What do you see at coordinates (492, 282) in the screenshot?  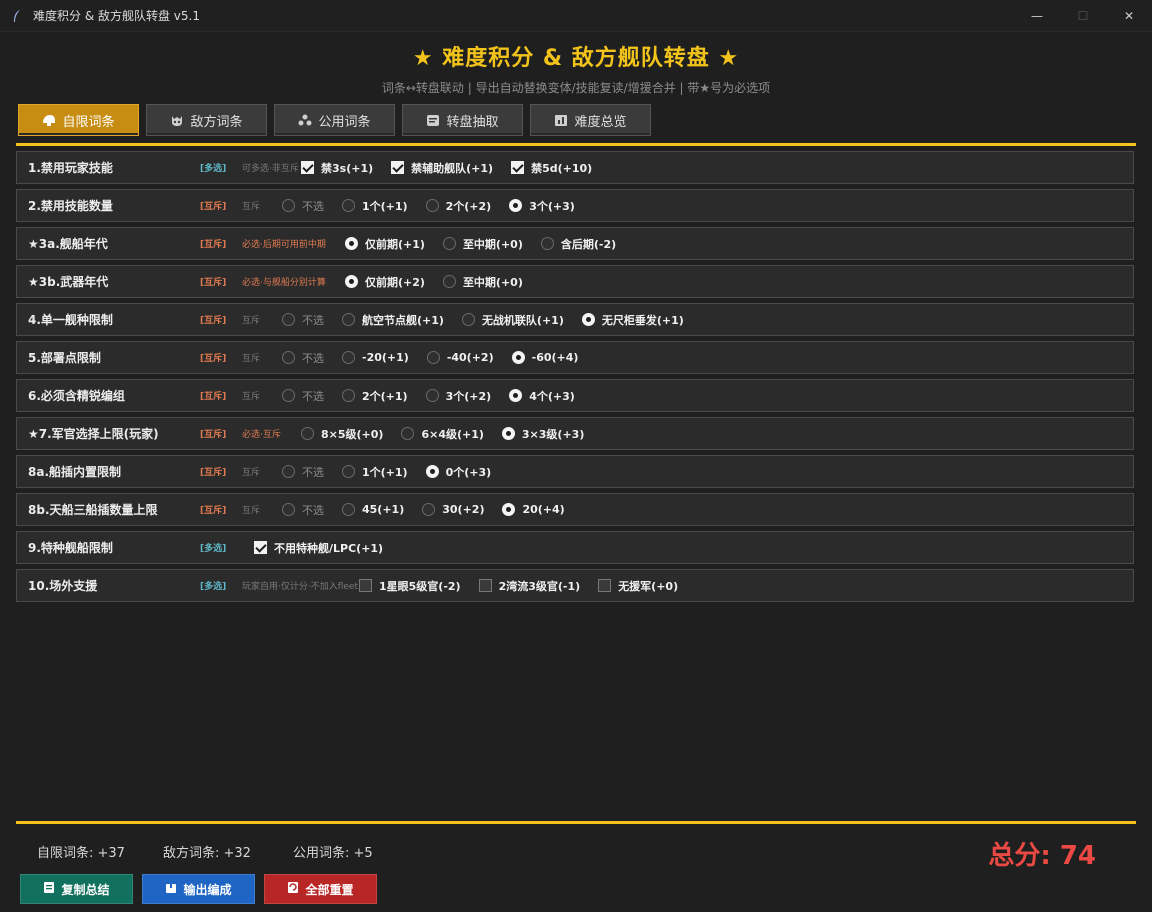 I see `option-label: 至中期(+0)` at bounding box center [492, 282].